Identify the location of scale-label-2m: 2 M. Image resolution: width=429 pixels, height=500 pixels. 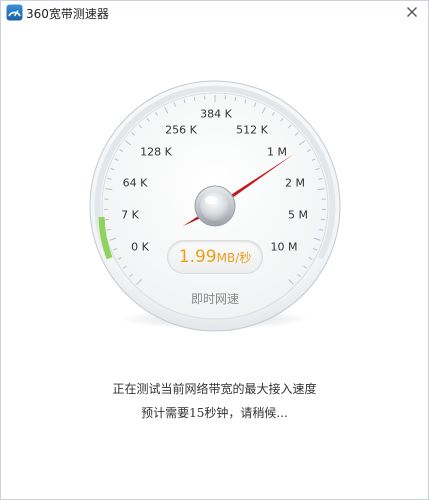
(295, 183).